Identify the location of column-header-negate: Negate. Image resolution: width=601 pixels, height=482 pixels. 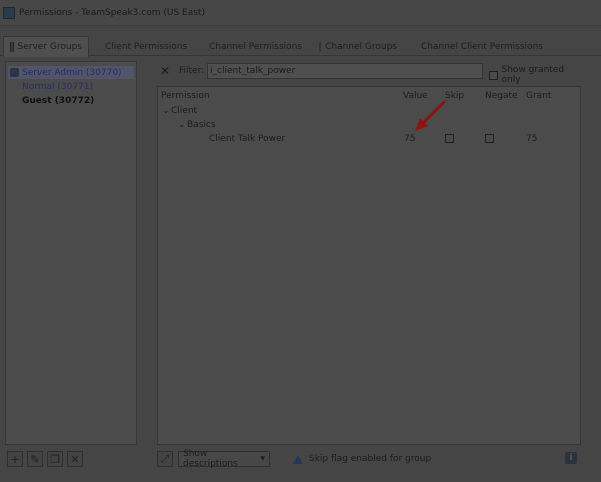
(501, 96).